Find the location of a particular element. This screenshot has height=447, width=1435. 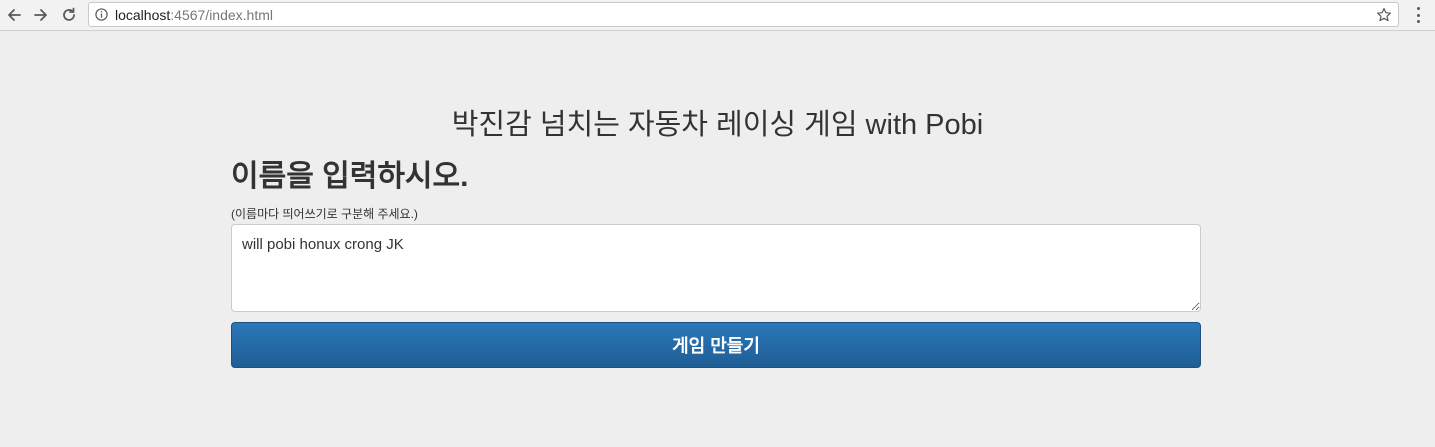

reload-button is located at coordinates (69, 15).